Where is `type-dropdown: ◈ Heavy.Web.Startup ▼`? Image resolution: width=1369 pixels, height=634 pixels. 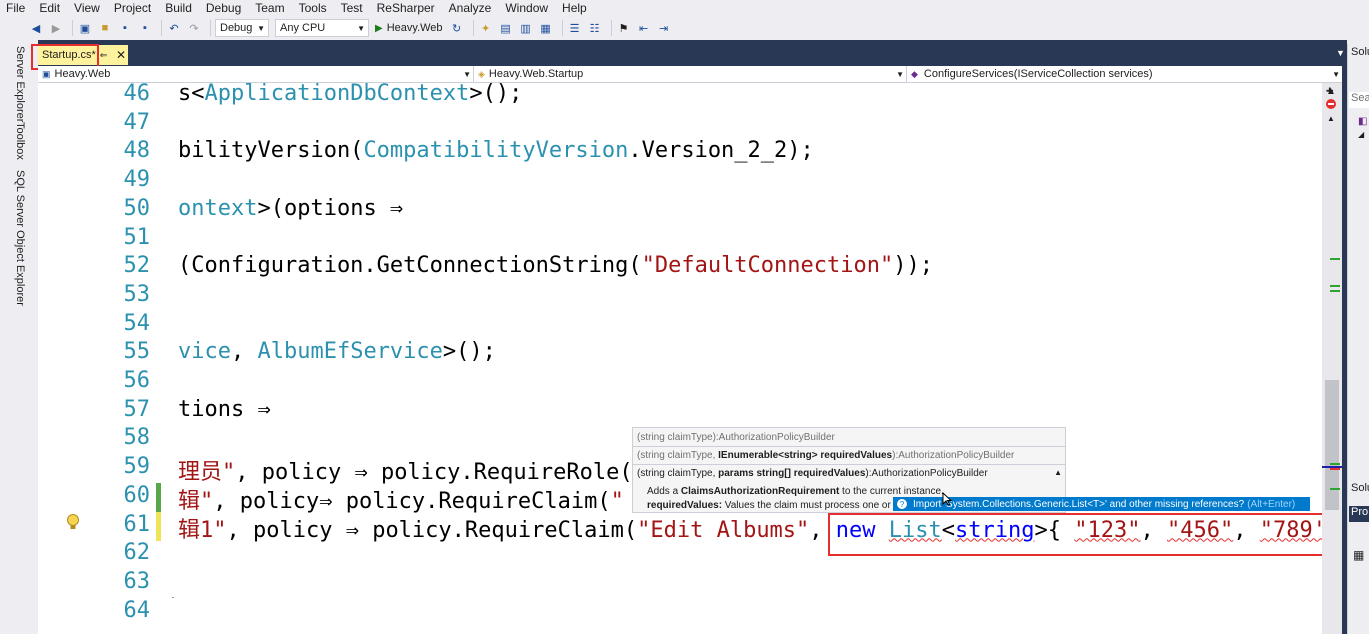 type-dropdown: ◈ Heavy.Web.Startup ▼ is located at coordinates (690, 74).